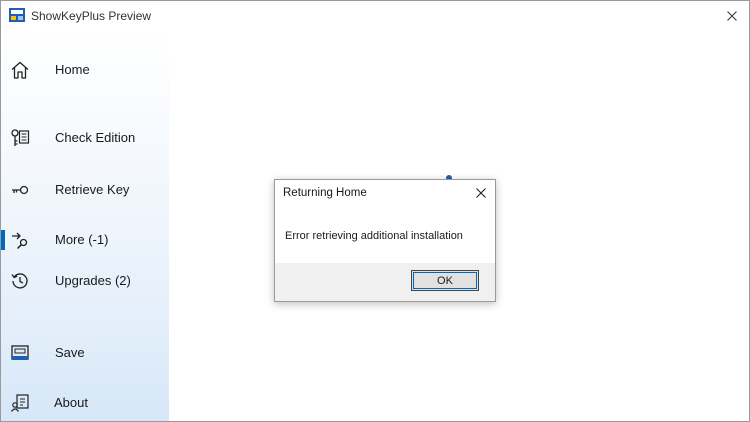 This screenshot has width=750, height=422. I want to click on sidebar-item-label: Upgrades (2), so click(93, 280).